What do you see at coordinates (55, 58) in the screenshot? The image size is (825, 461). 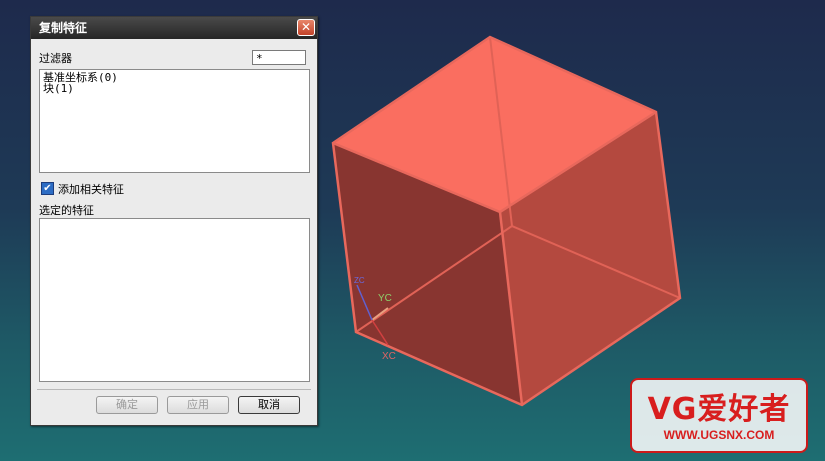 I see `filter-label: 过滤器` at bounding box center [55, 58].